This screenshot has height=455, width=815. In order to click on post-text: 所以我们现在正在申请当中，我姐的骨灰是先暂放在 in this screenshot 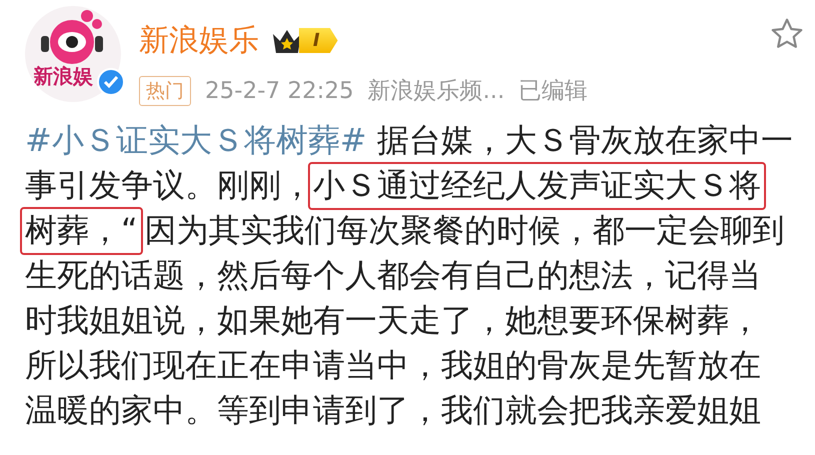, I will do `click(393, 365)`.